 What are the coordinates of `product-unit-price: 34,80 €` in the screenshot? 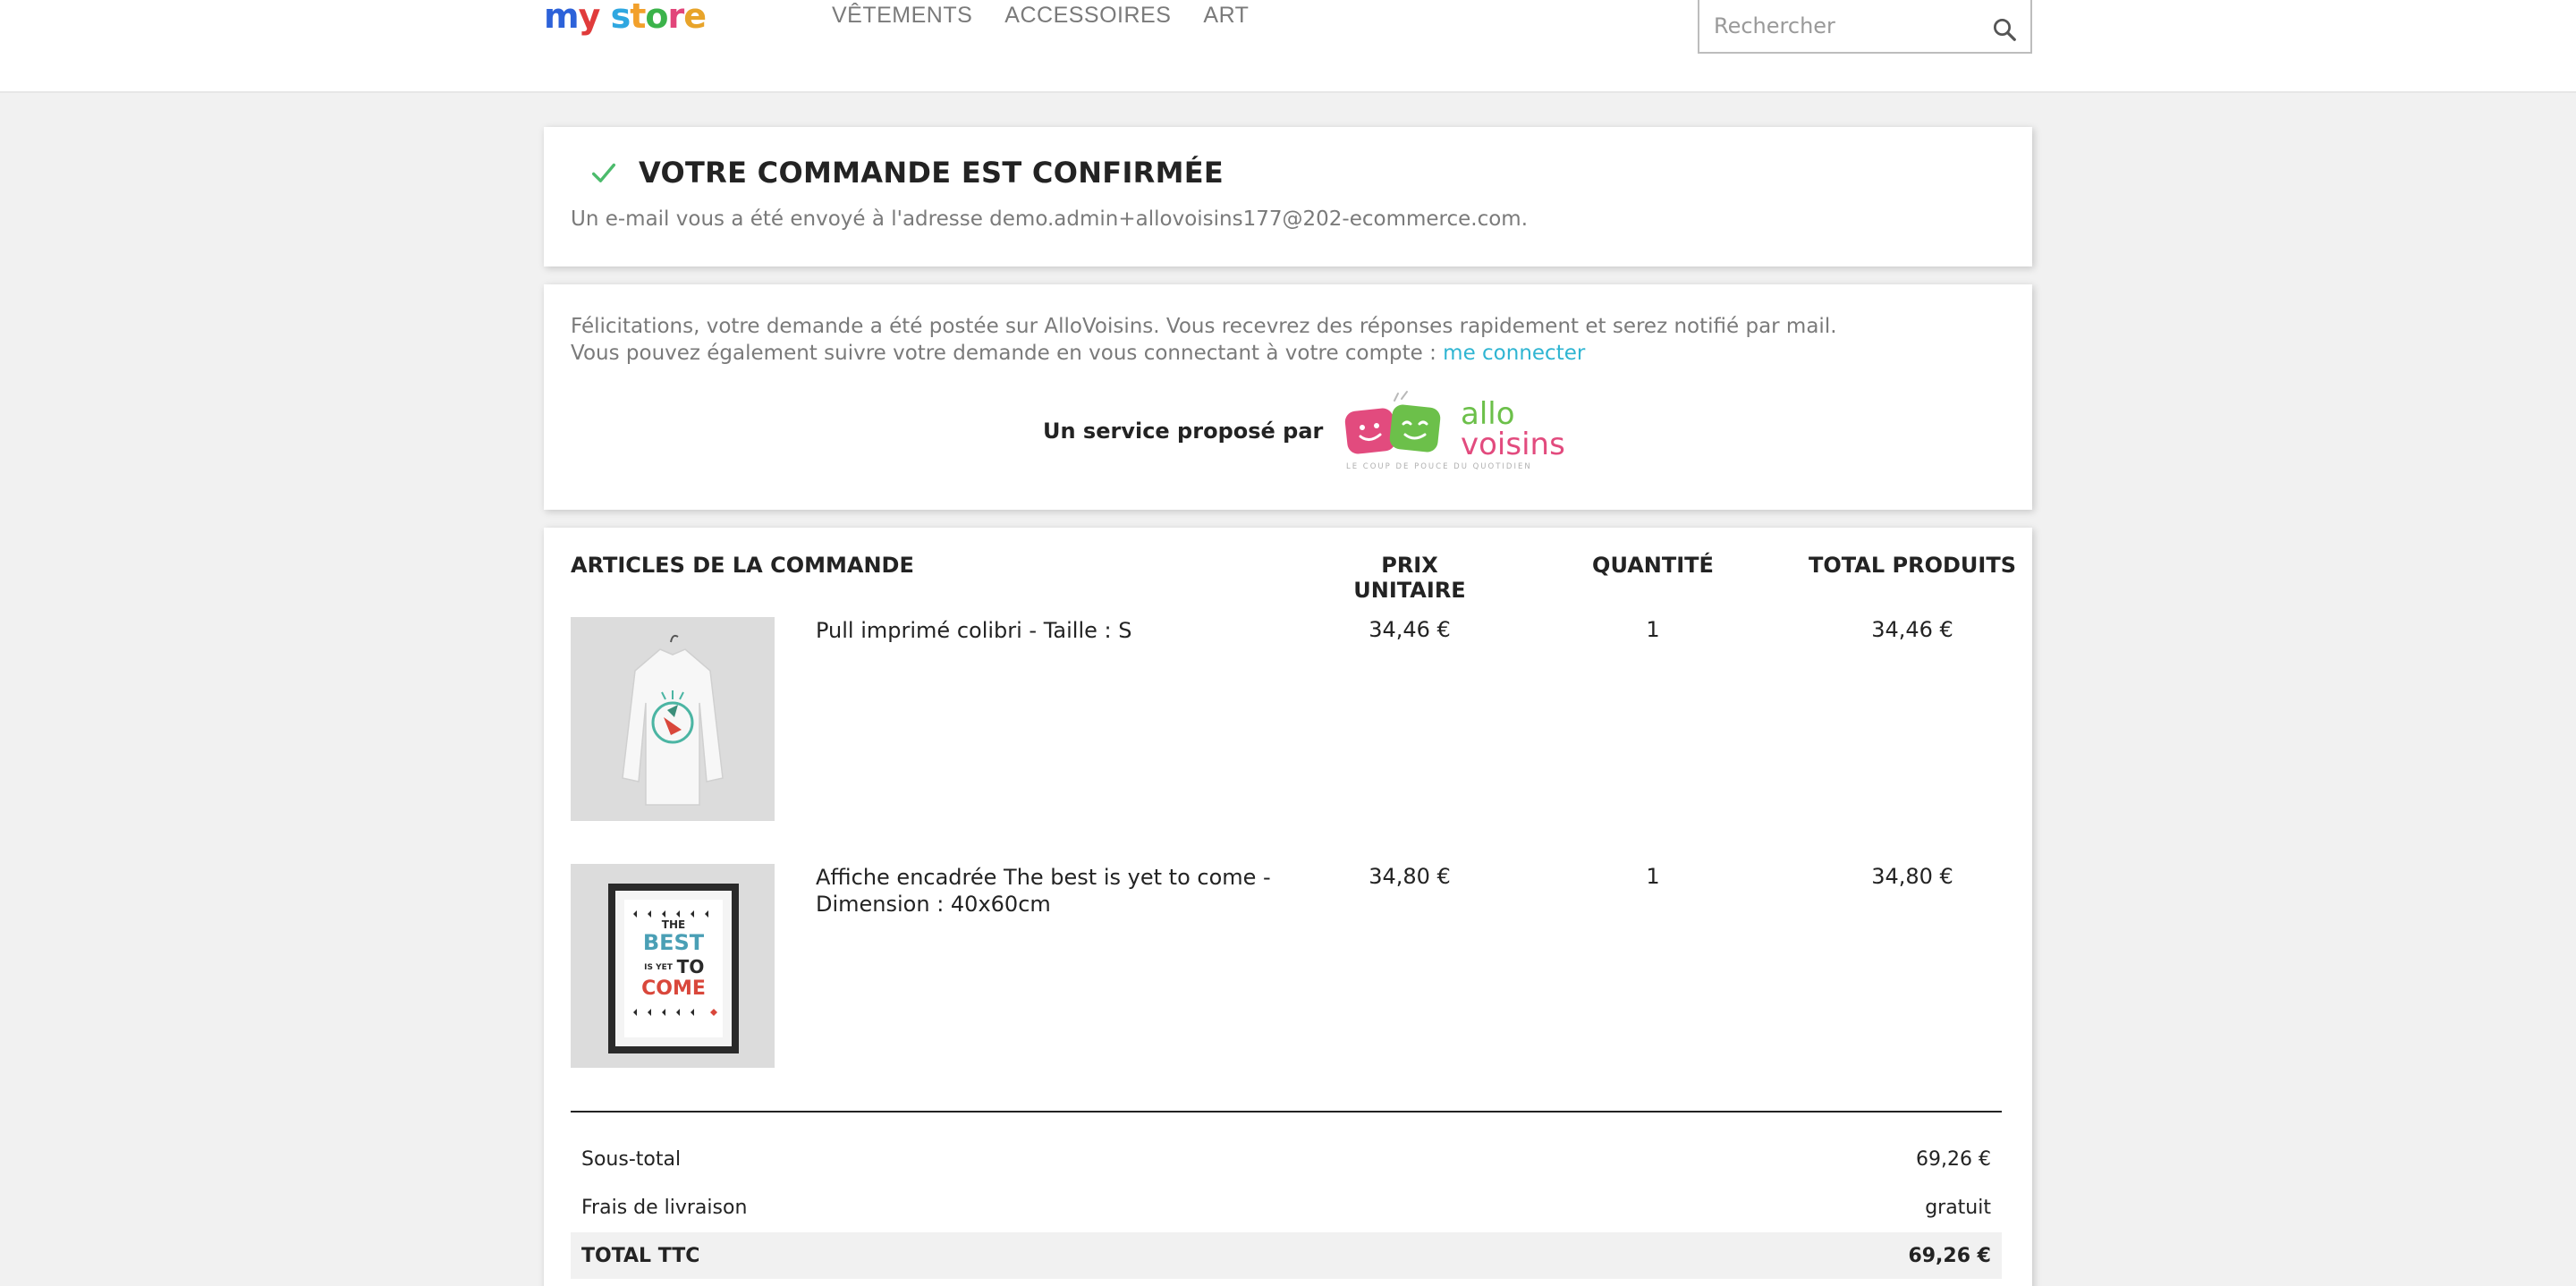 It's located at (1409, 876).